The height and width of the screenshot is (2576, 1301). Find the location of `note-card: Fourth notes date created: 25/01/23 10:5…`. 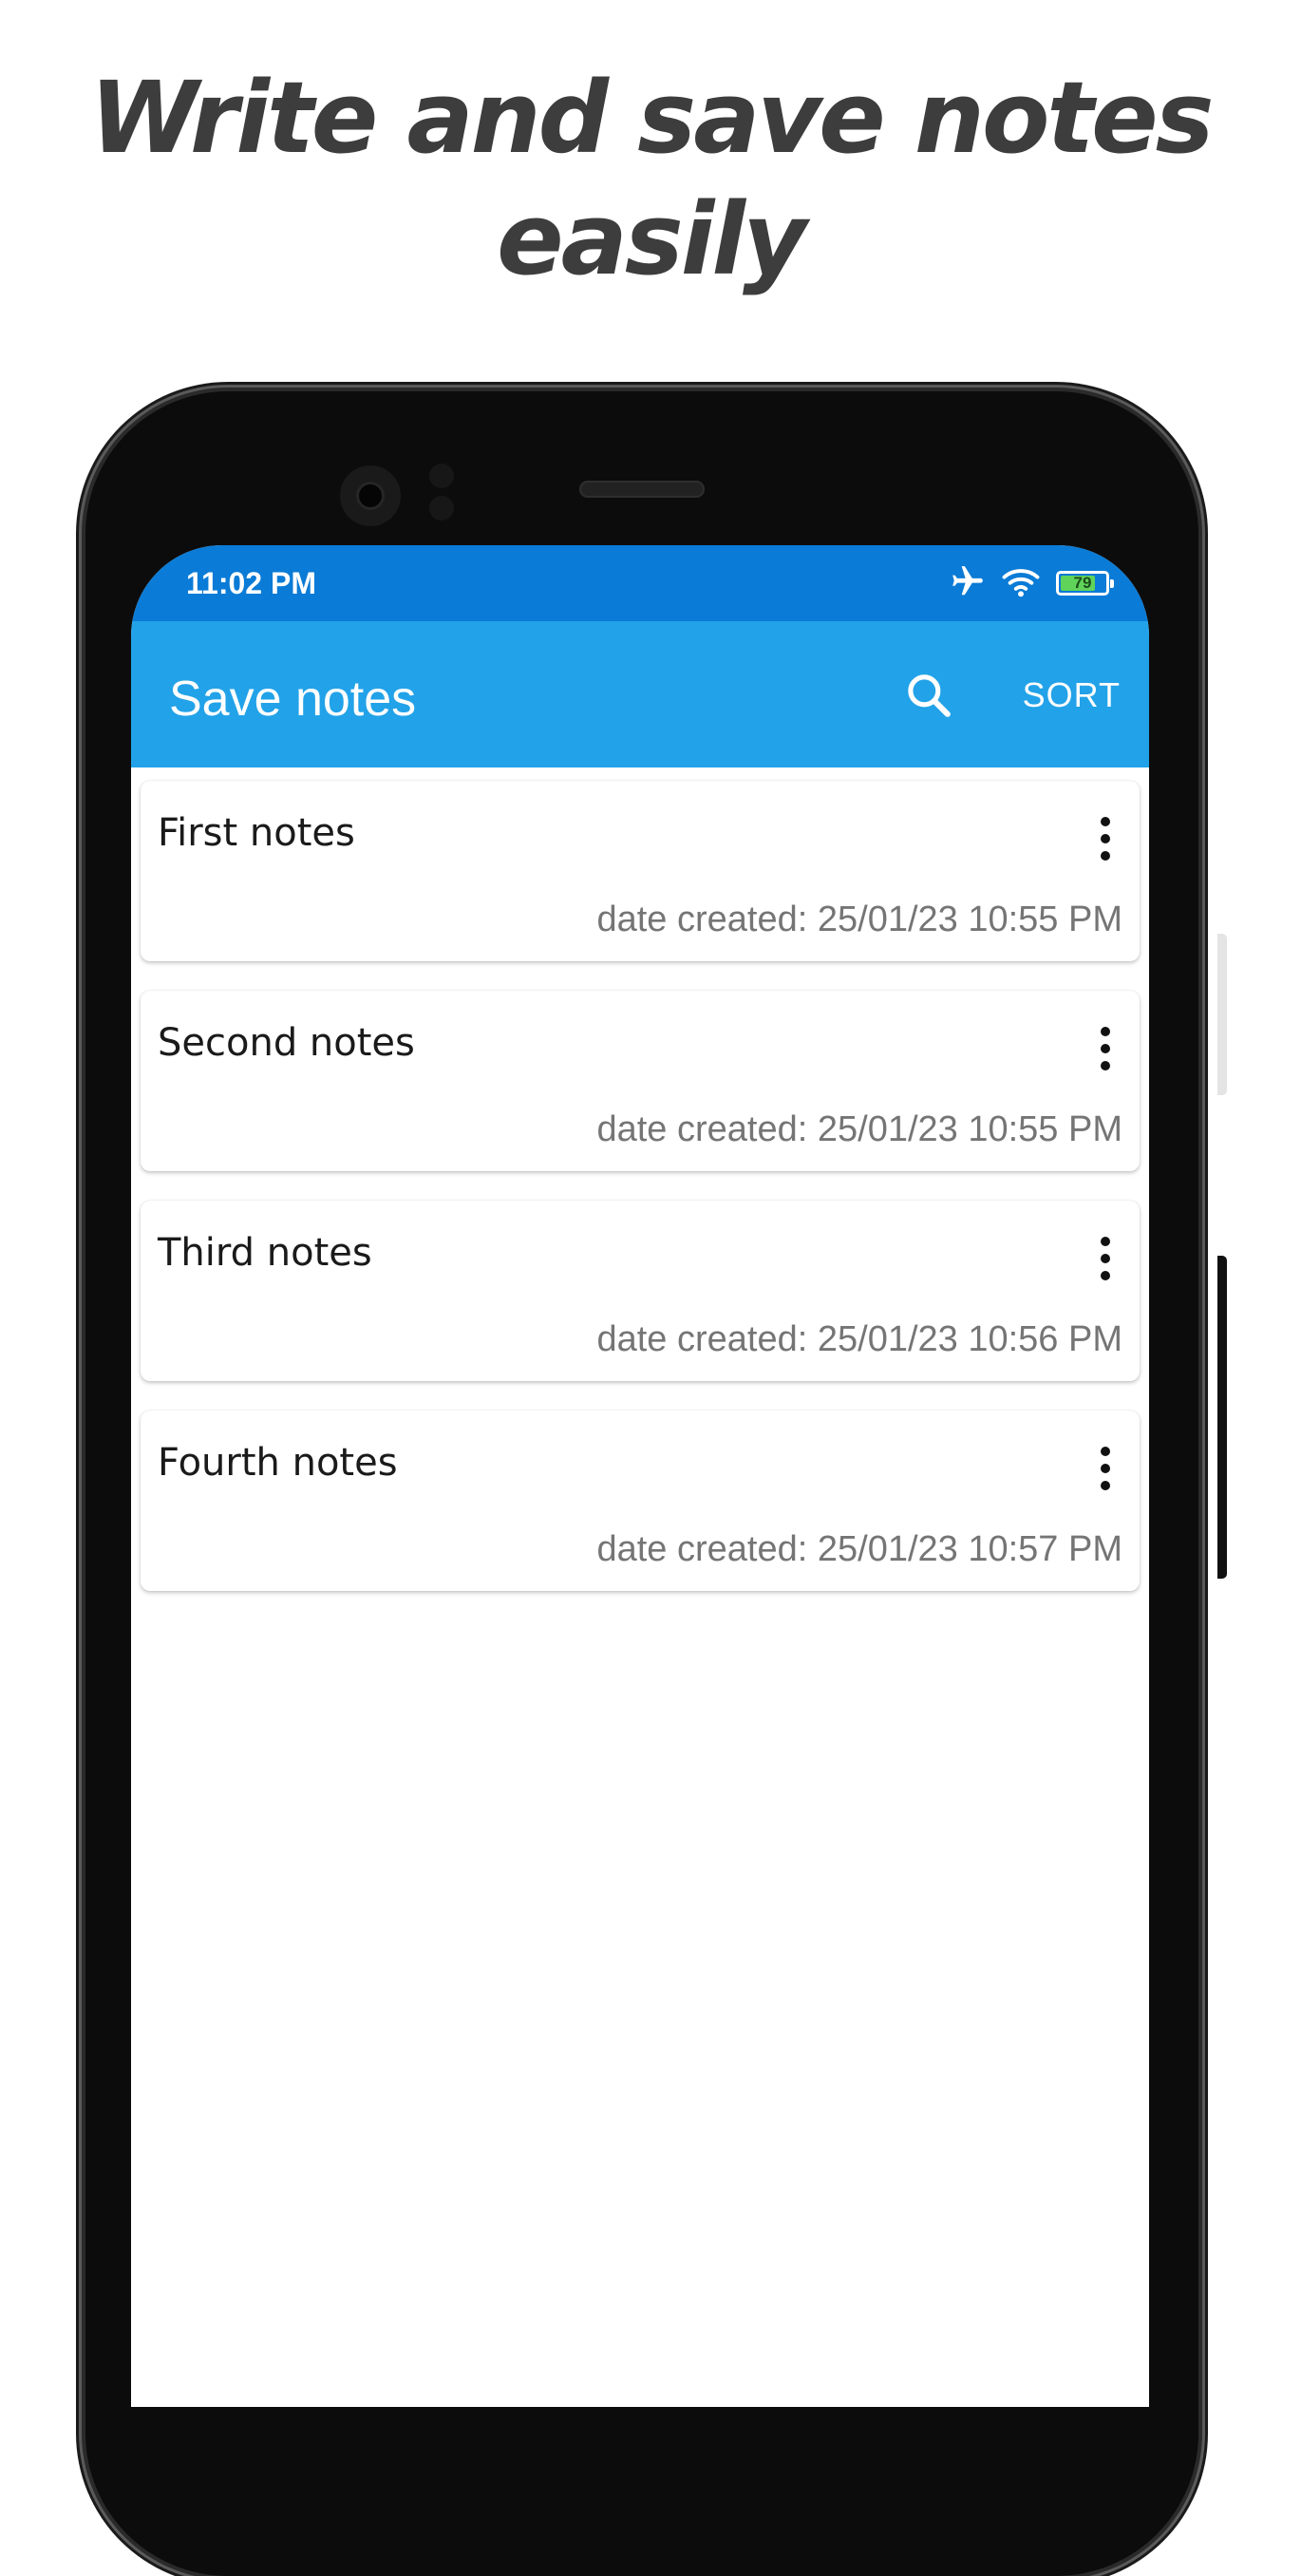

note-card: Fourth notes date created: 25/01/23 10:5… is located at coordinates (640, 1501).